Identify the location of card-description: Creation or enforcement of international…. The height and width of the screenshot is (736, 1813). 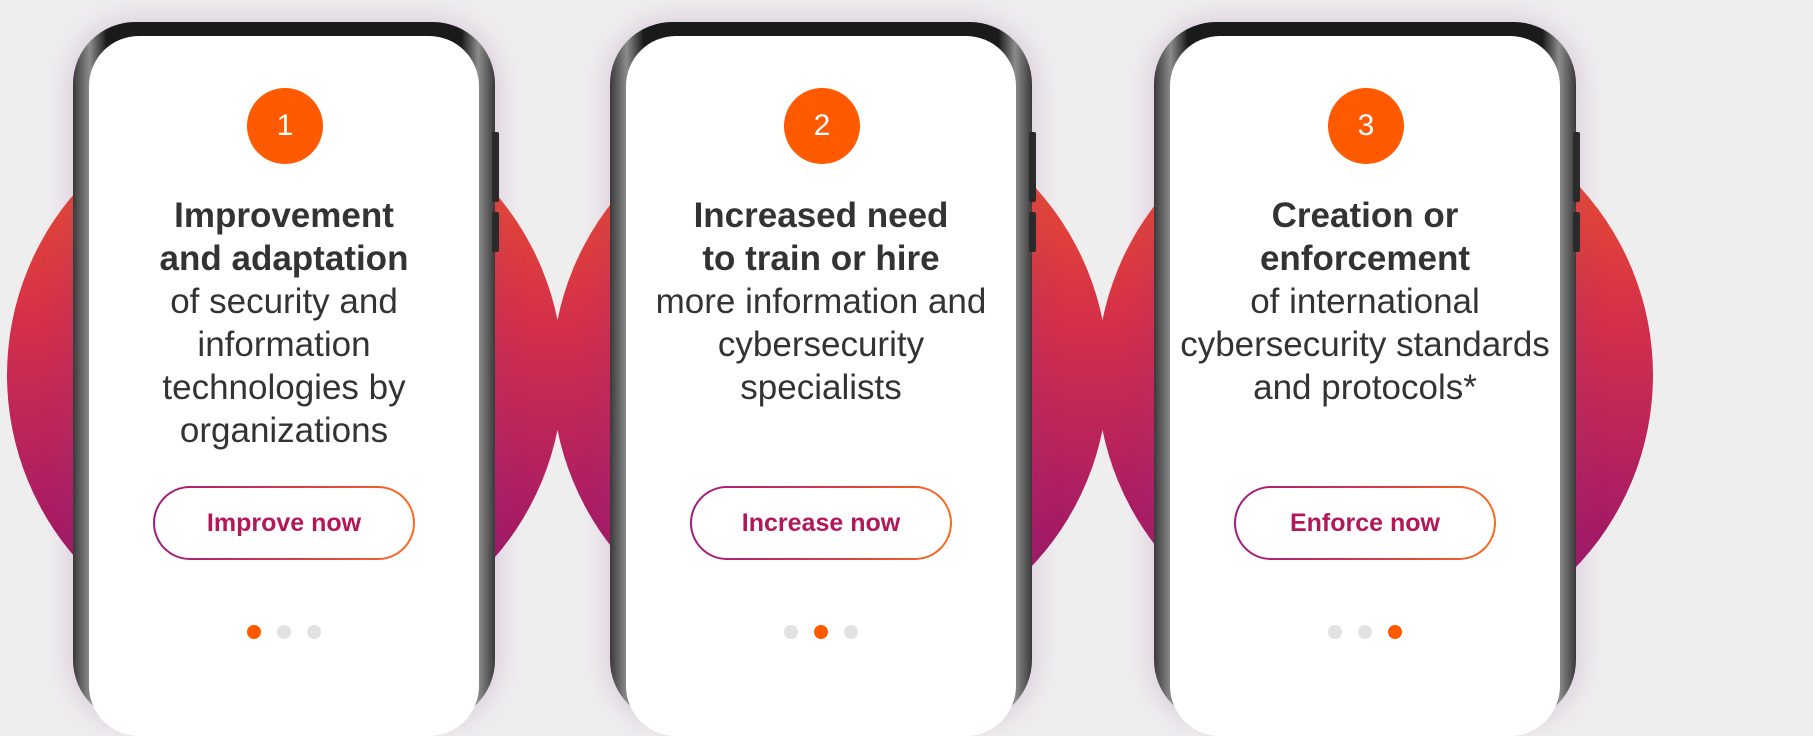
(1365, 301).